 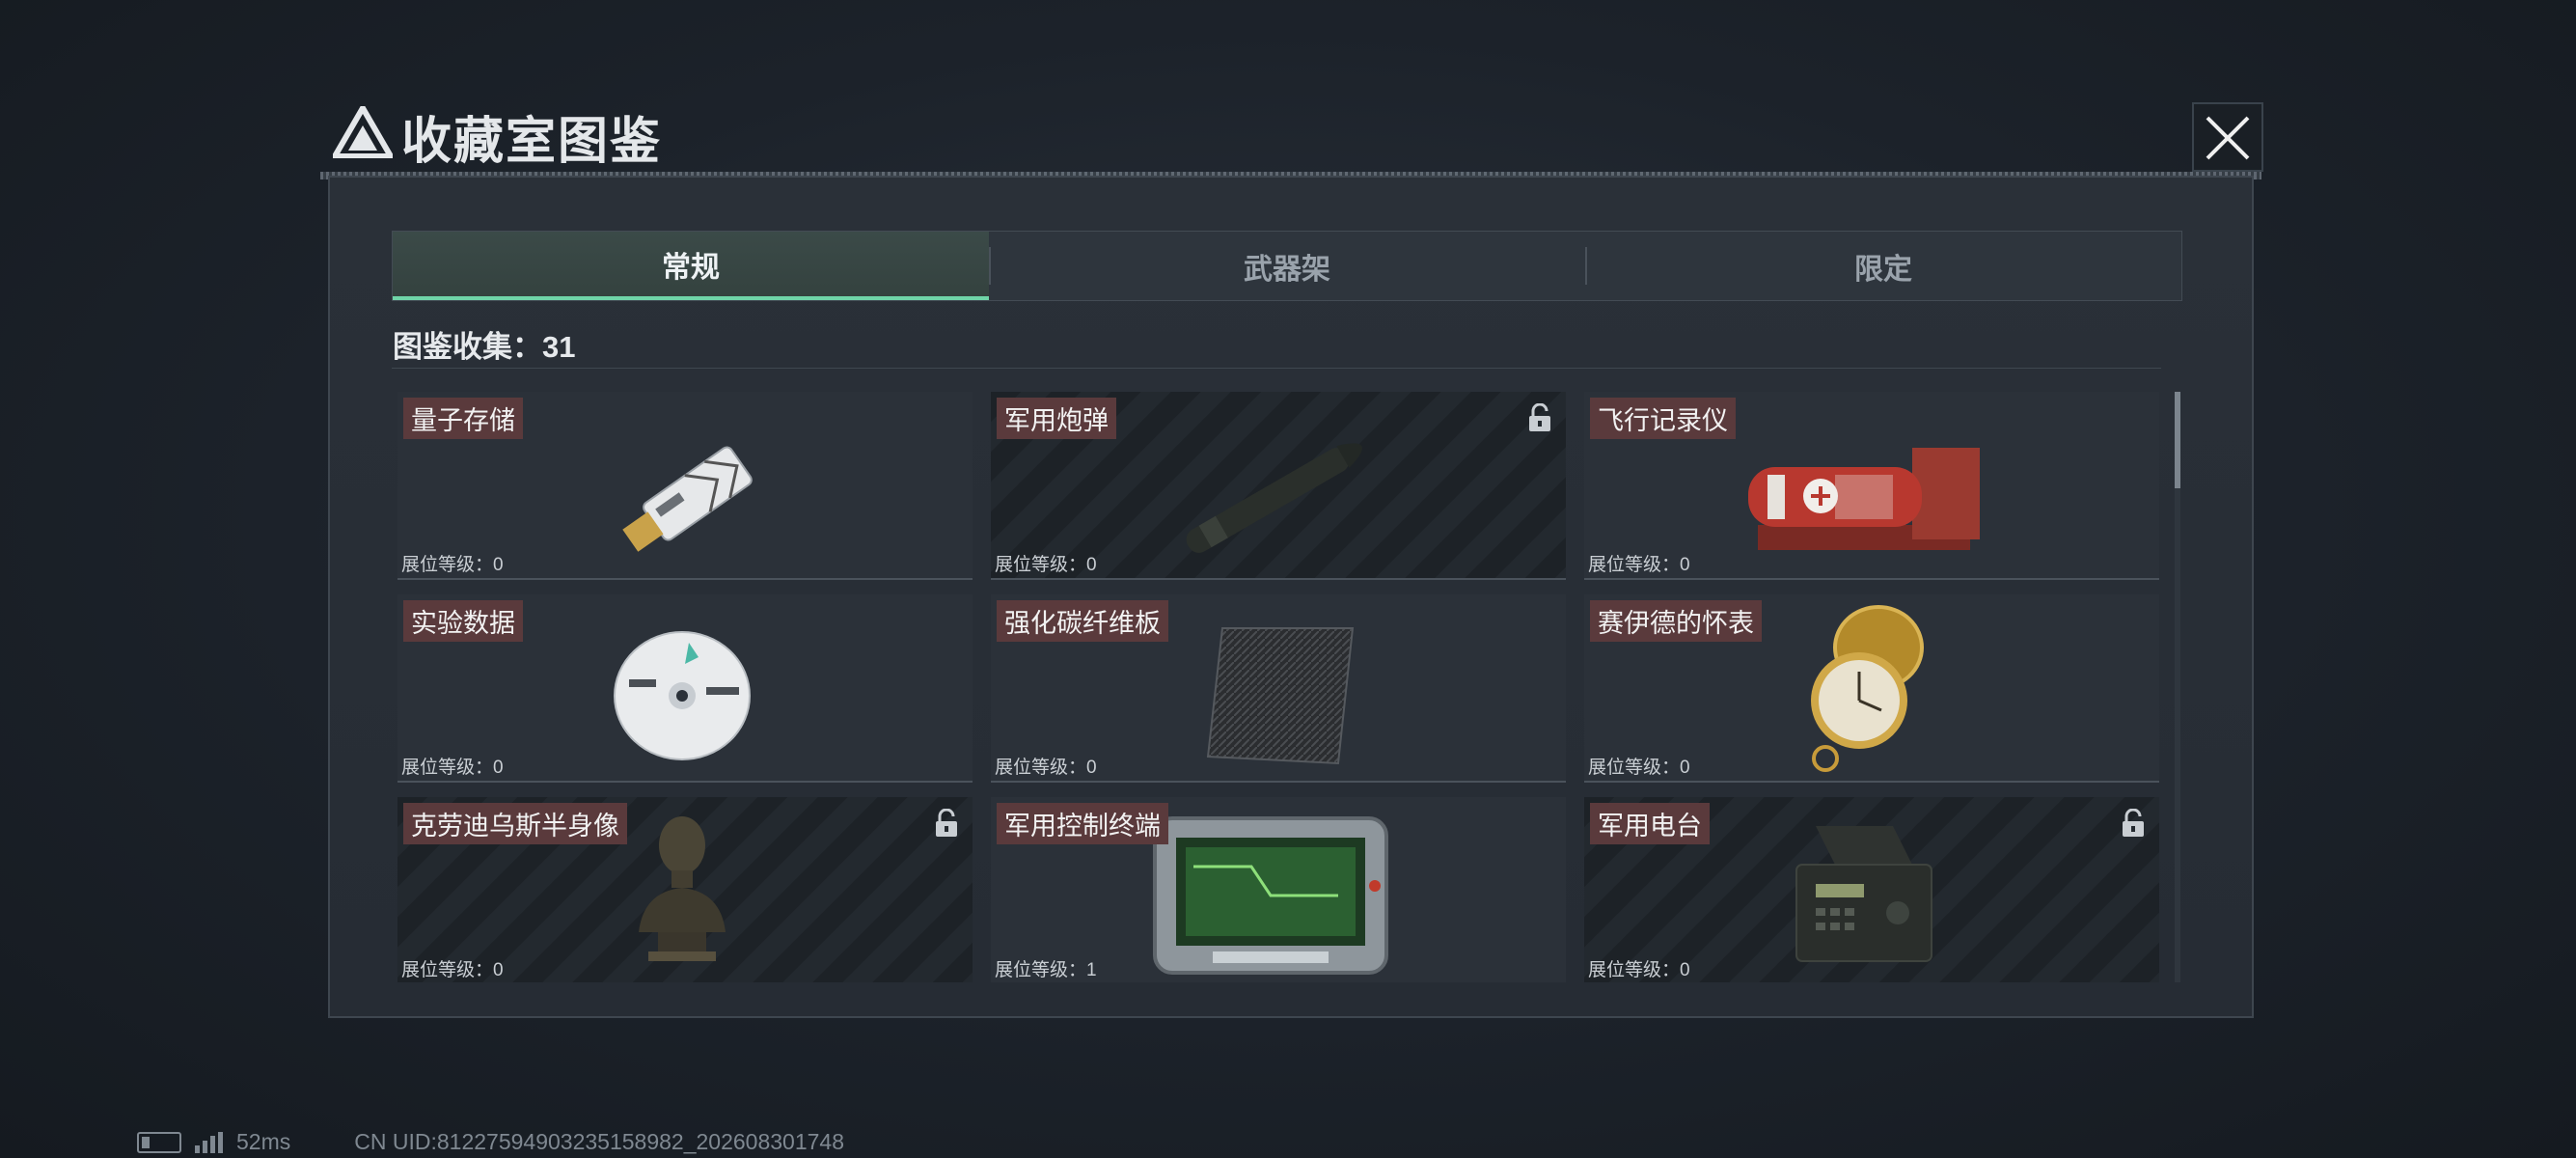 I want to click on pocket-watch-icon, so click(x=1868, y=688).